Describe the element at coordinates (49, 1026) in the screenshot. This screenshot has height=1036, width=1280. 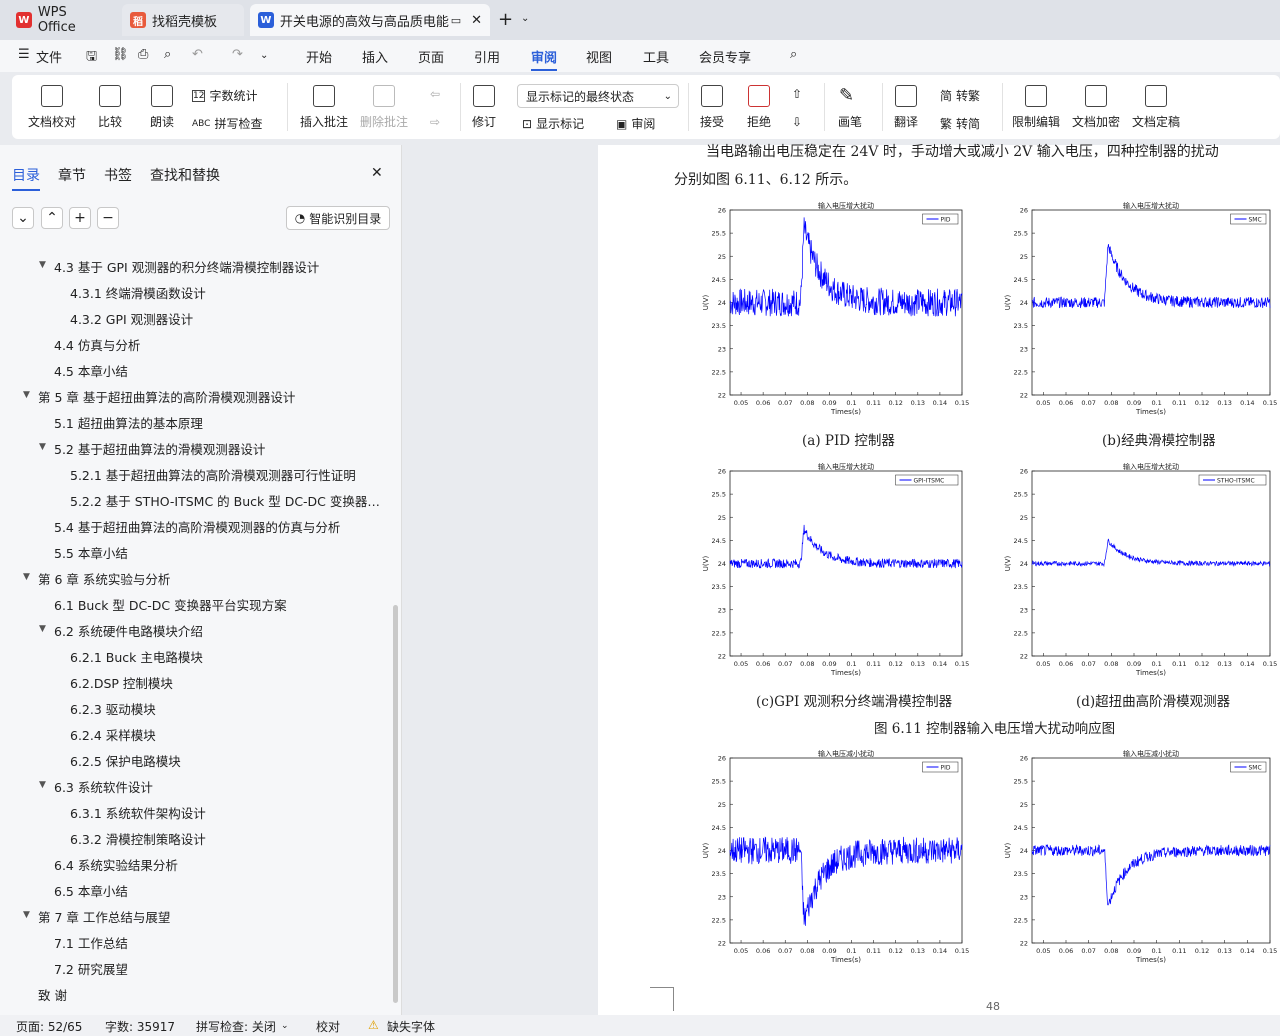
I see `page-indicator: 页面: 52/65` at that location.